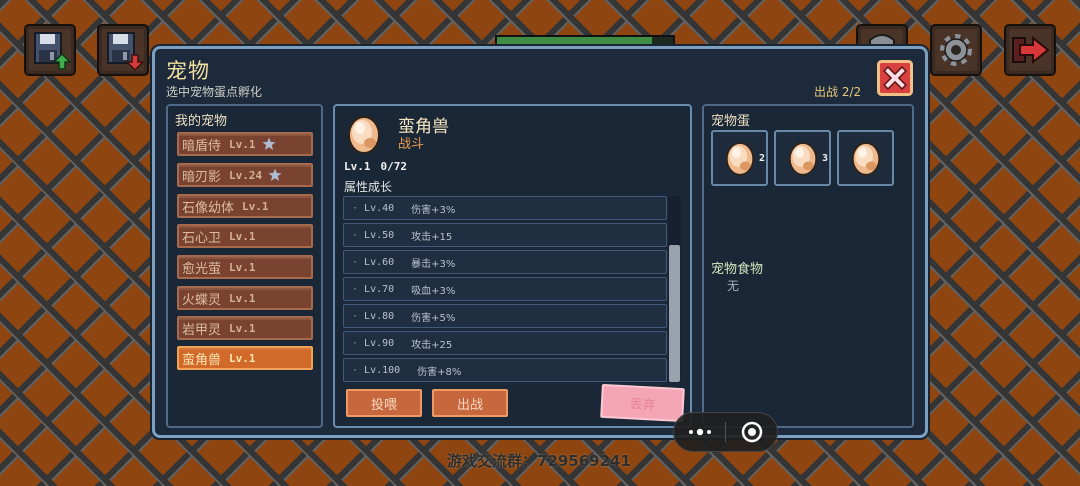  Describe the element at coordinates (373, 316) in the screenshot. I see `growth-level: Lv.80` at that location.